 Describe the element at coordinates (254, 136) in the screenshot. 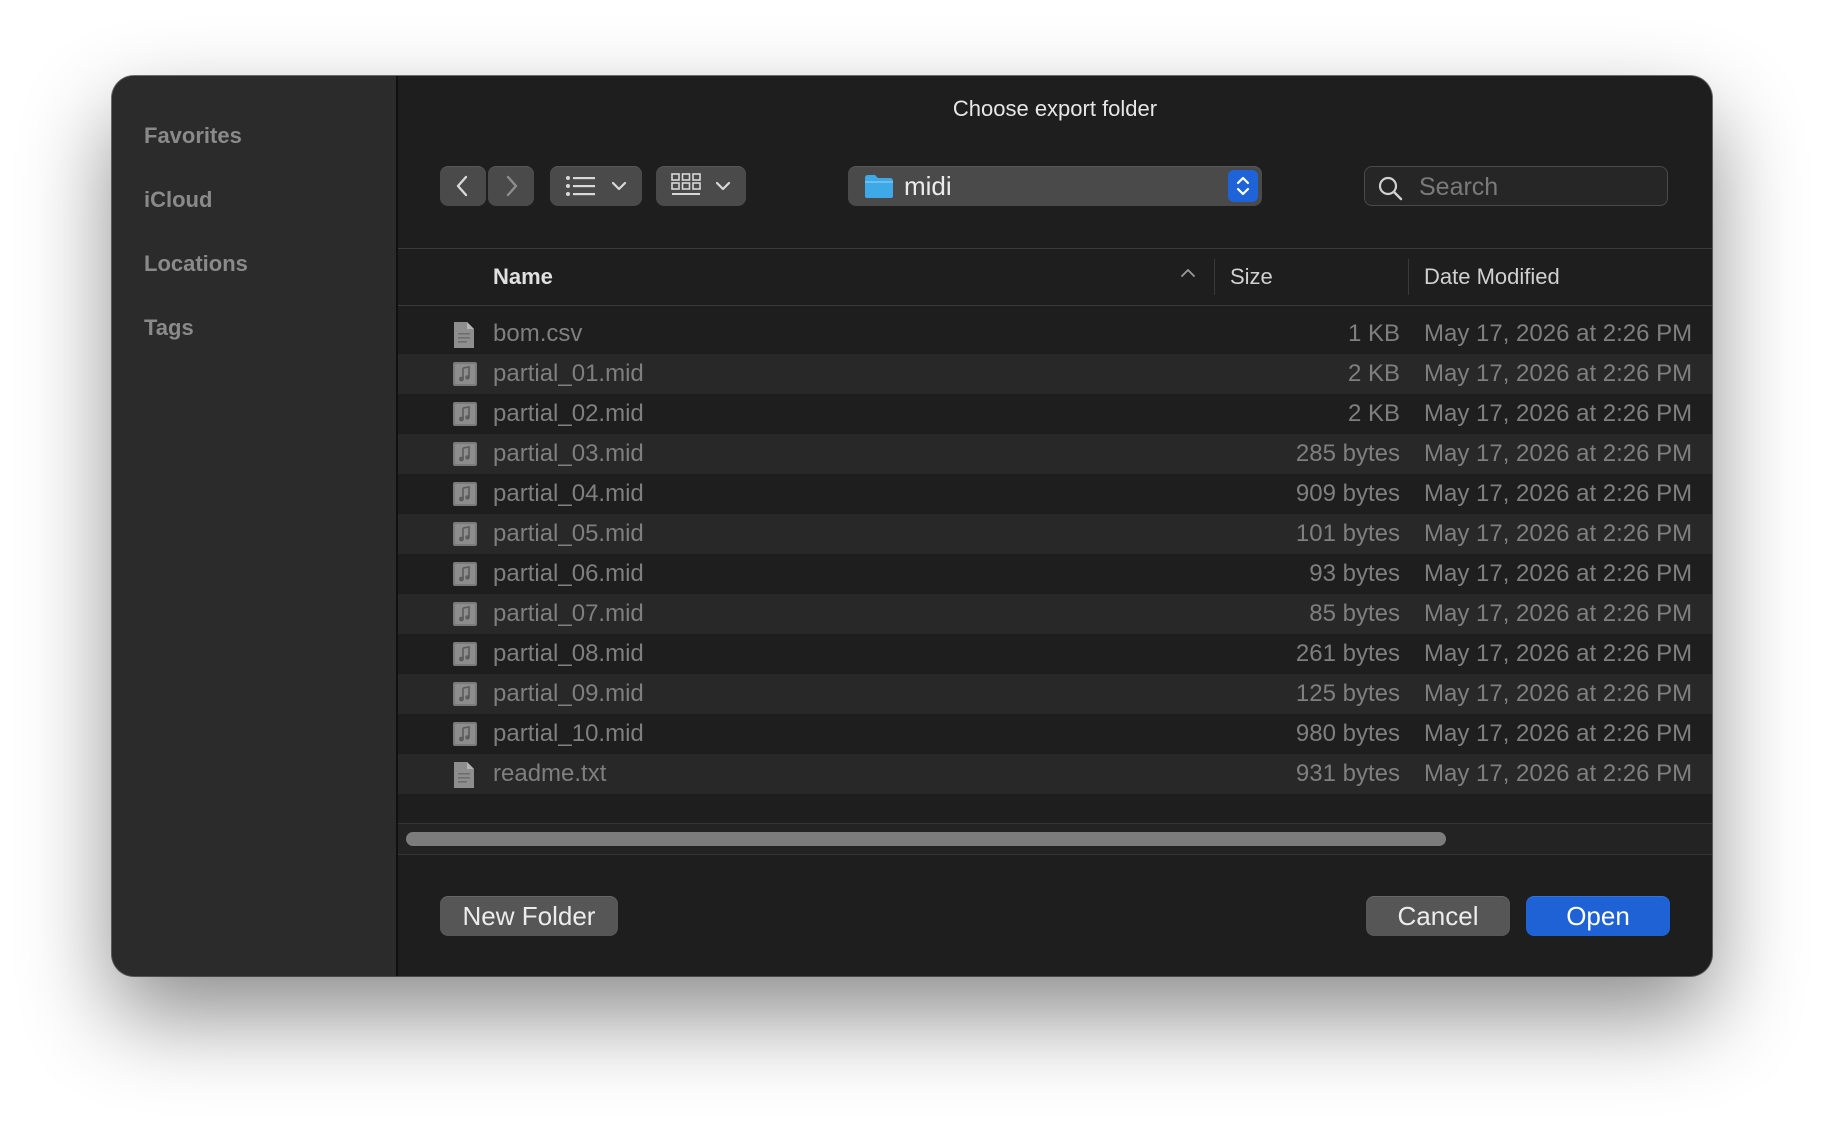

I see `sidebar-item-favorites: Favorites` at that location.